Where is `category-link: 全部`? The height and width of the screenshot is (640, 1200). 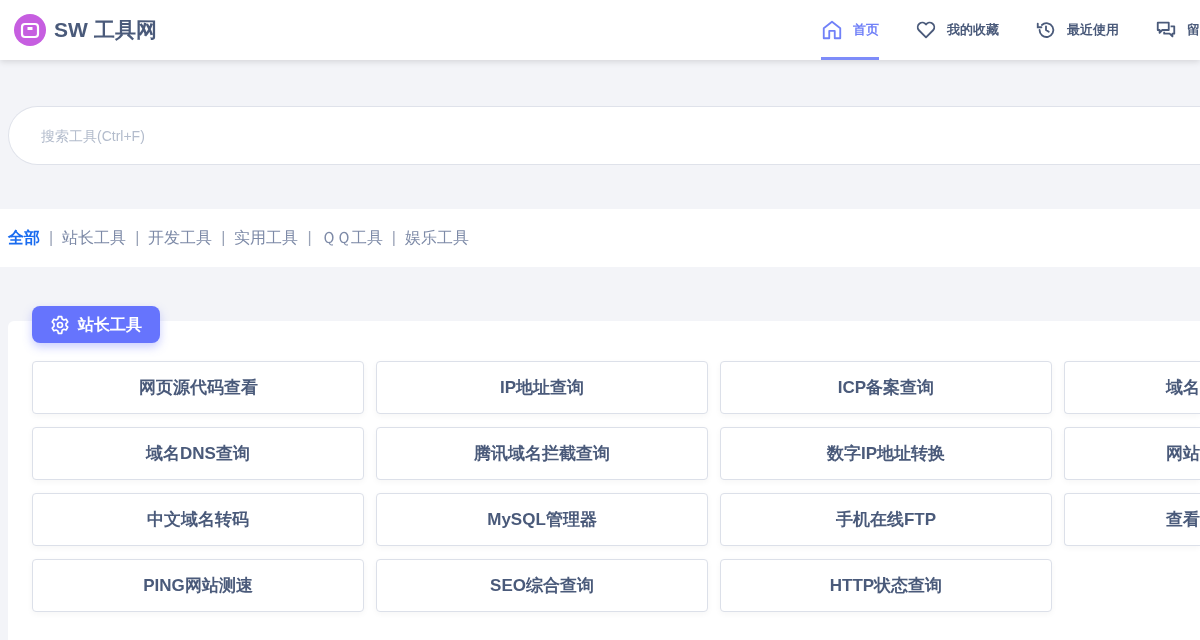 category-link: 全部 is located at coordinates (24, 238).